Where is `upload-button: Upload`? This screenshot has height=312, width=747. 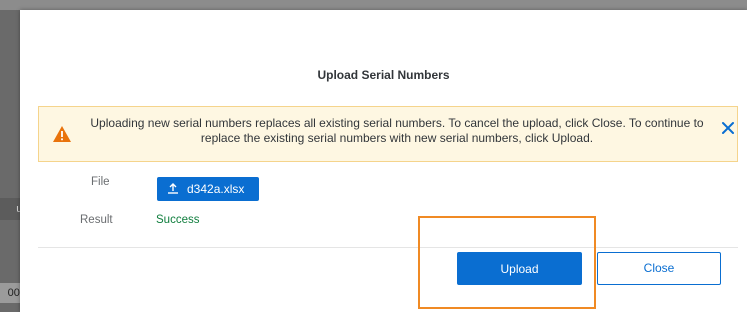 upload-button: Upload is located at coordinates (519, 268).